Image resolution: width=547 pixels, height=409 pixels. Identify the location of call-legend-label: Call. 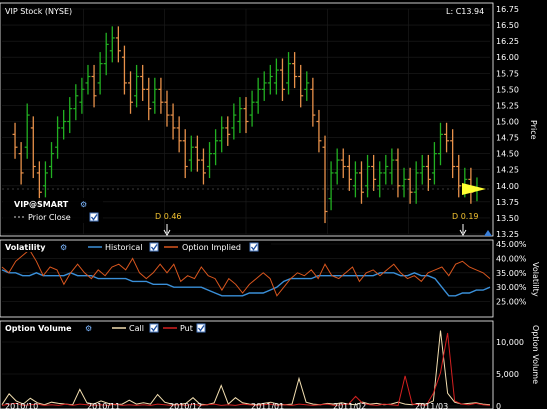
(136, 328).